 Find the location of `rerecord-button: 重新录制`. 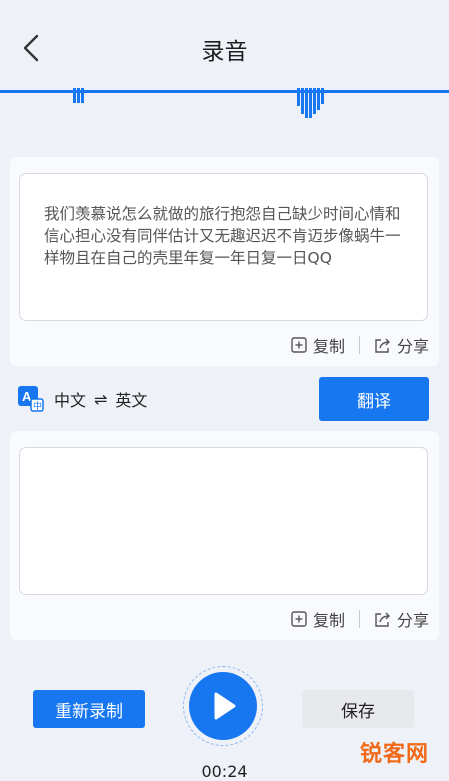

rerecord-button: 重新录制 is located at coordinates (89, 709).